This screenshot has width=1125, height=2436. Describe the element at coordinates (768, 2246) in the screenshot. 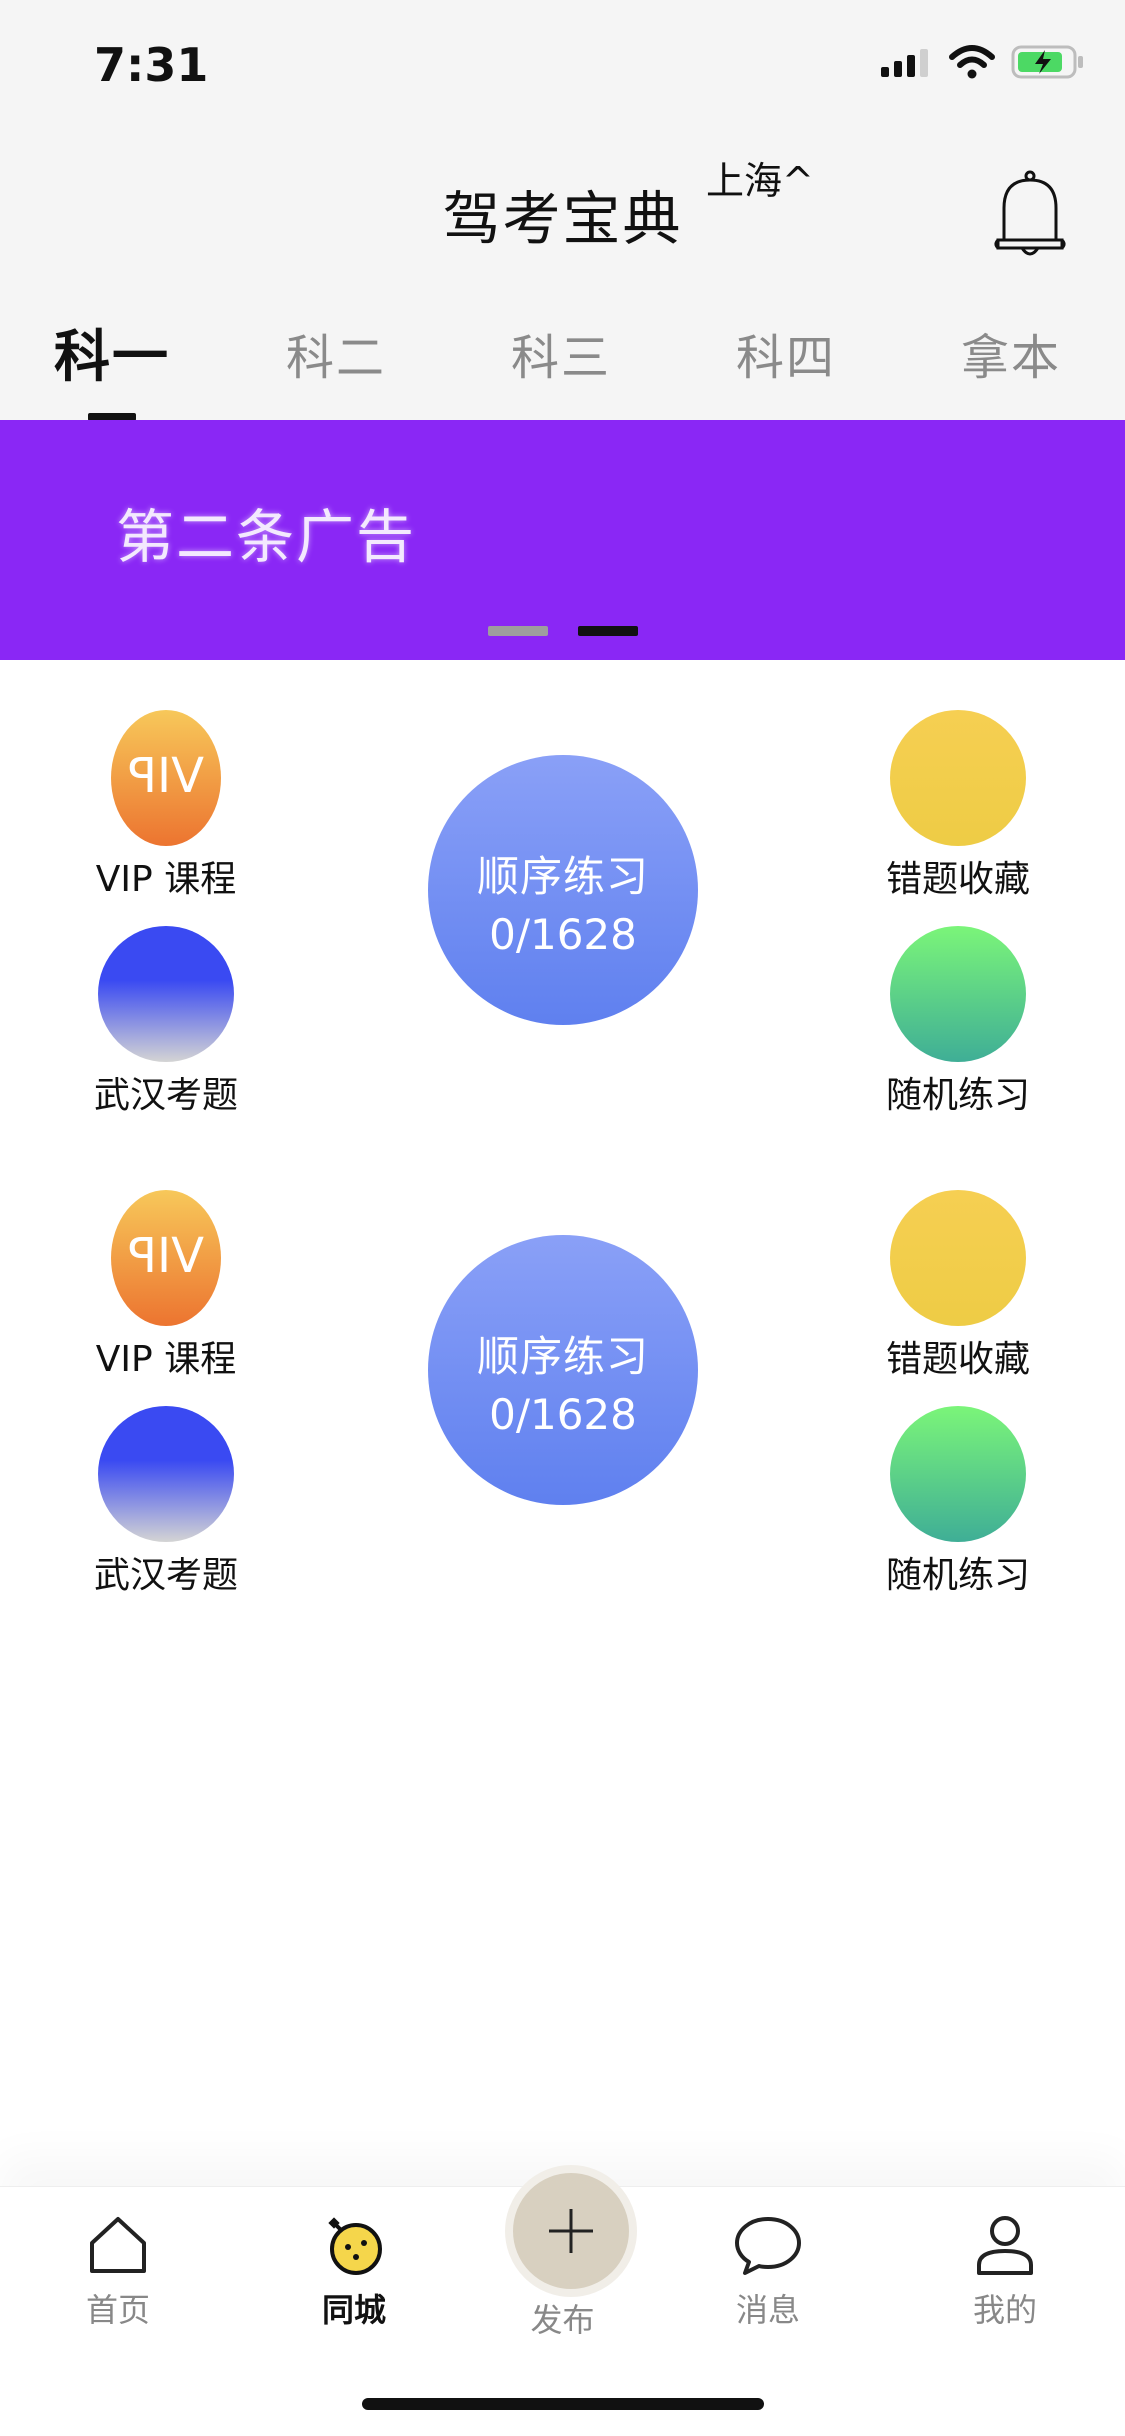

I see `chat-bubble-icon` at that location.